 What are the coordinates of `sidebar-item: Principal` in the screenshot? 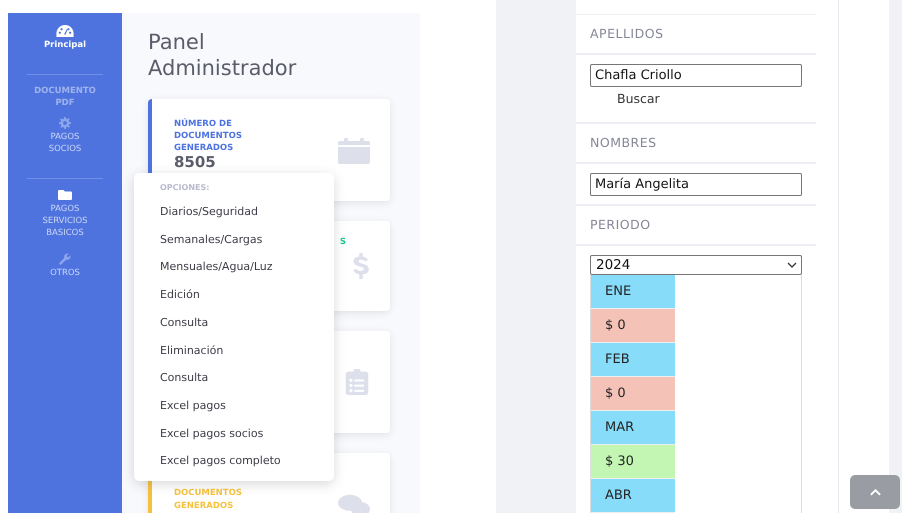 It's located at (65, 38).